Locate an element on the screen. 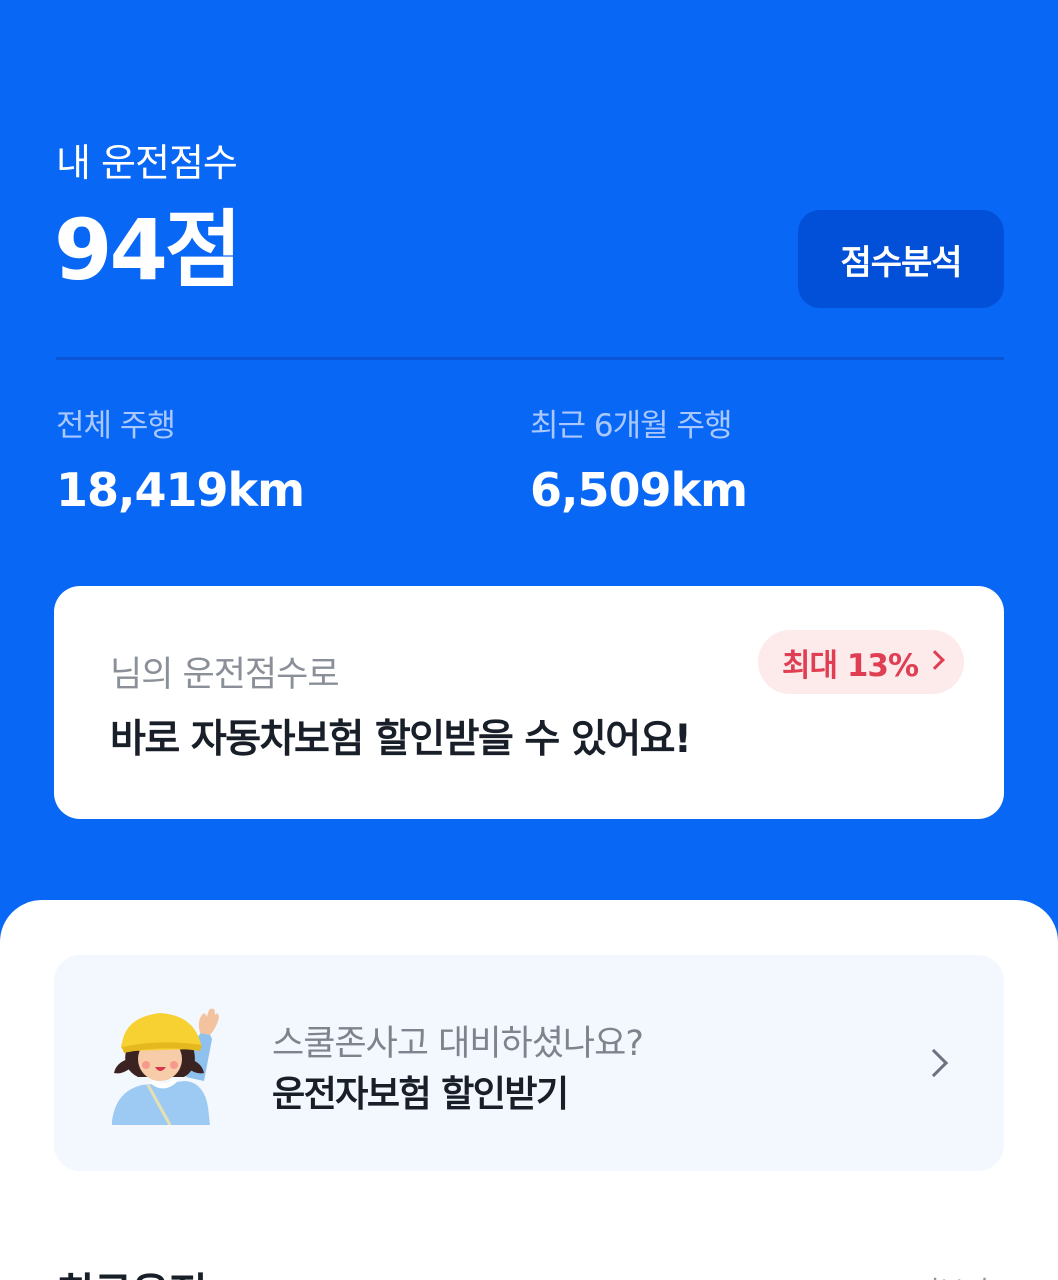 This screenshot has height=1280, width=1058. header-divider is located at coordinates (530, 358).